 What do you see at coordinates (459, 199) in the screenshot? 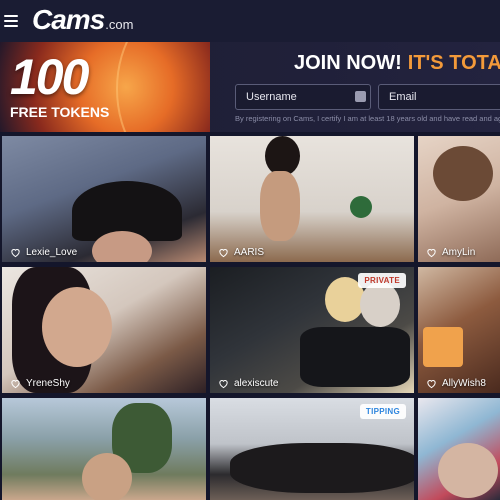
I see `model-tile: AmyLin` at bounding box center [459, 199].